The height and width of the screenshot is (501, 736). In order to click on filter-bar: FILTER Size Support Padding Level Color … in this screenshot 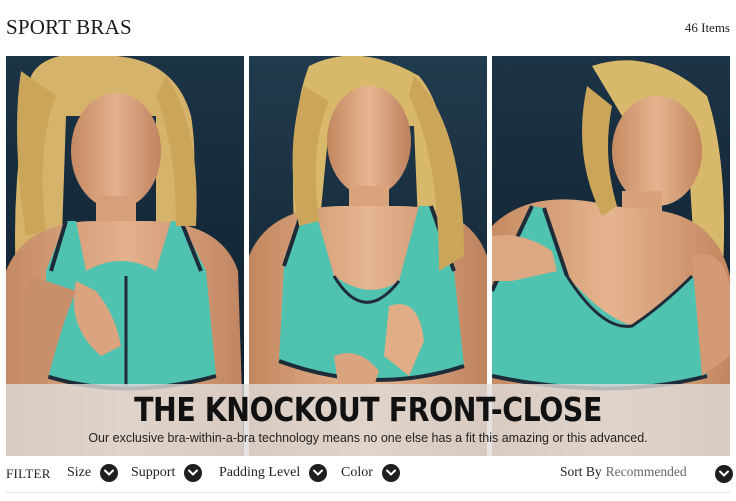, I will do `click(368, 474)`.